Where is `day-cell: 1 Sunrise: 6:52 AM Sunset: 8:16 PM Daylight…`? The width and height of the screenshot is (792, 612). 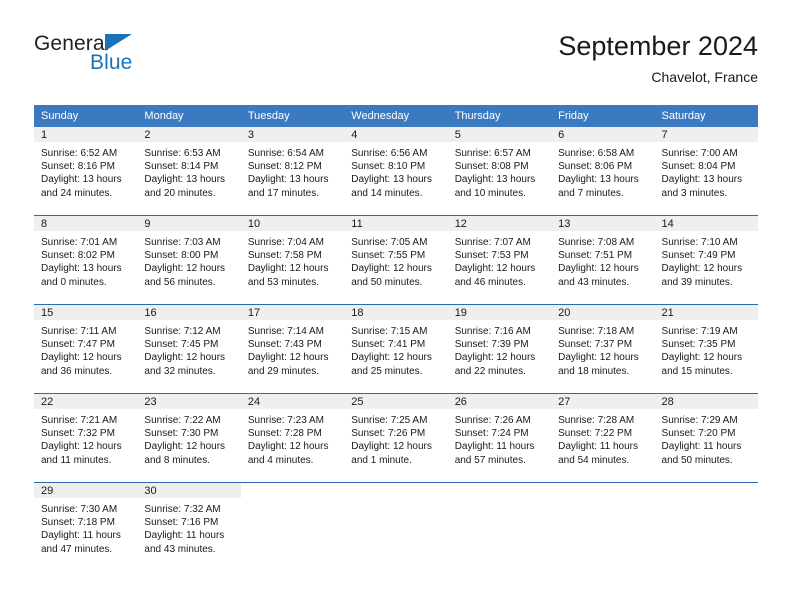
day-cell: 1 Sunrise: 6:52 AM Sunset: 8:16 PM Daylight… is located at coordinates (86, 171).